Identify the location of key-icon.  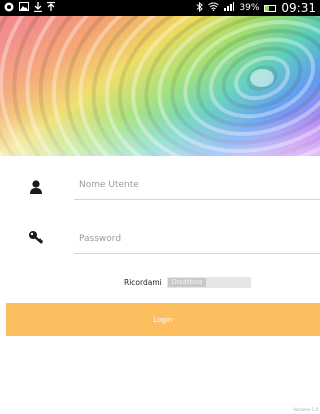
(36, 238).